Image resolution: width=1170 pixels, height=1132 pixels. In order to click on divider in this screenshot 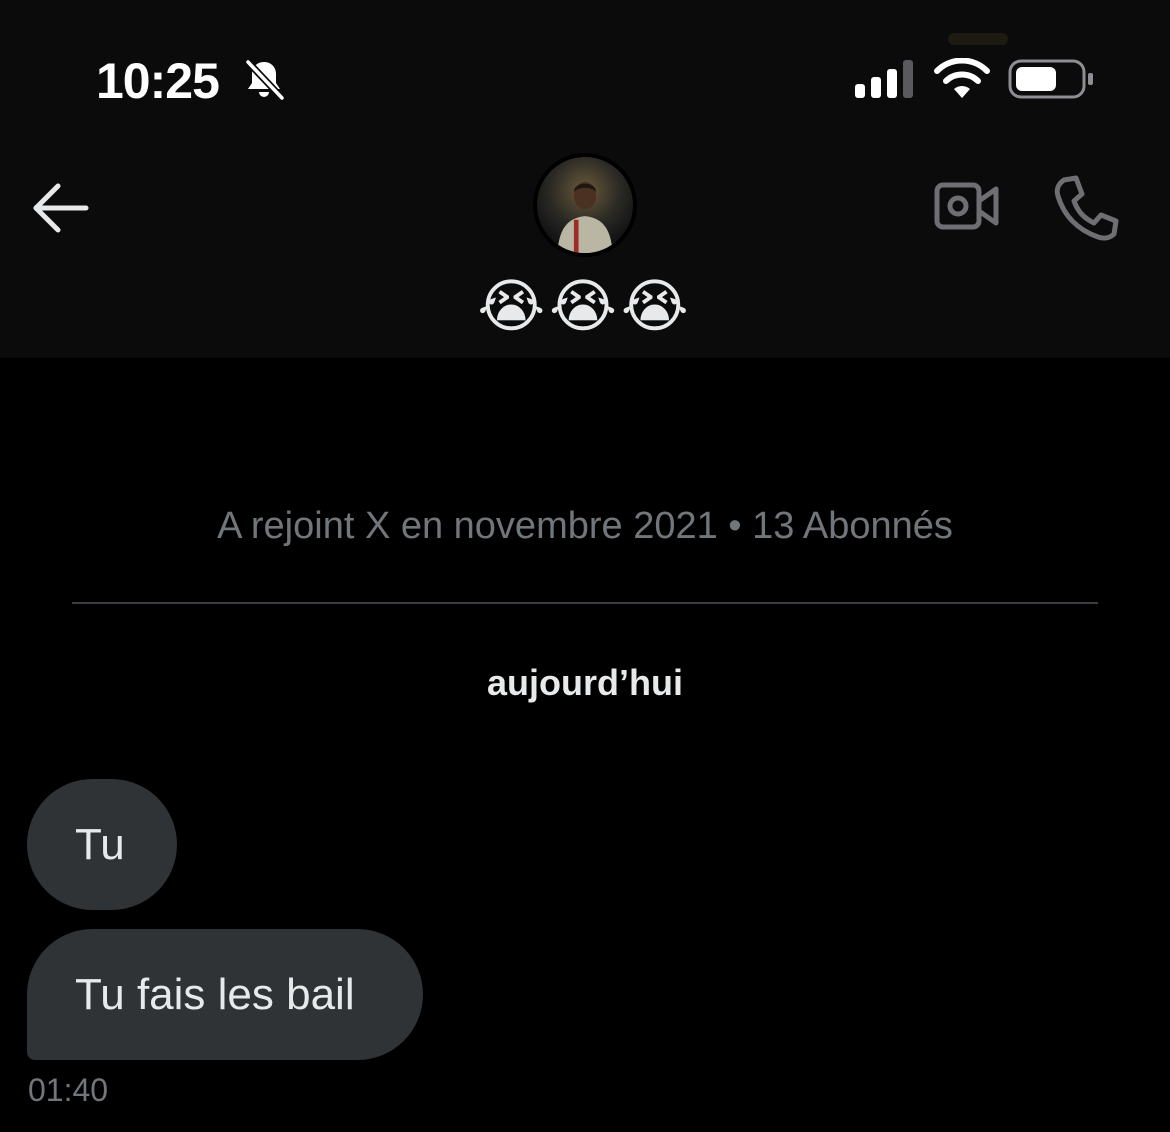, I will do `click(585, 603)`.